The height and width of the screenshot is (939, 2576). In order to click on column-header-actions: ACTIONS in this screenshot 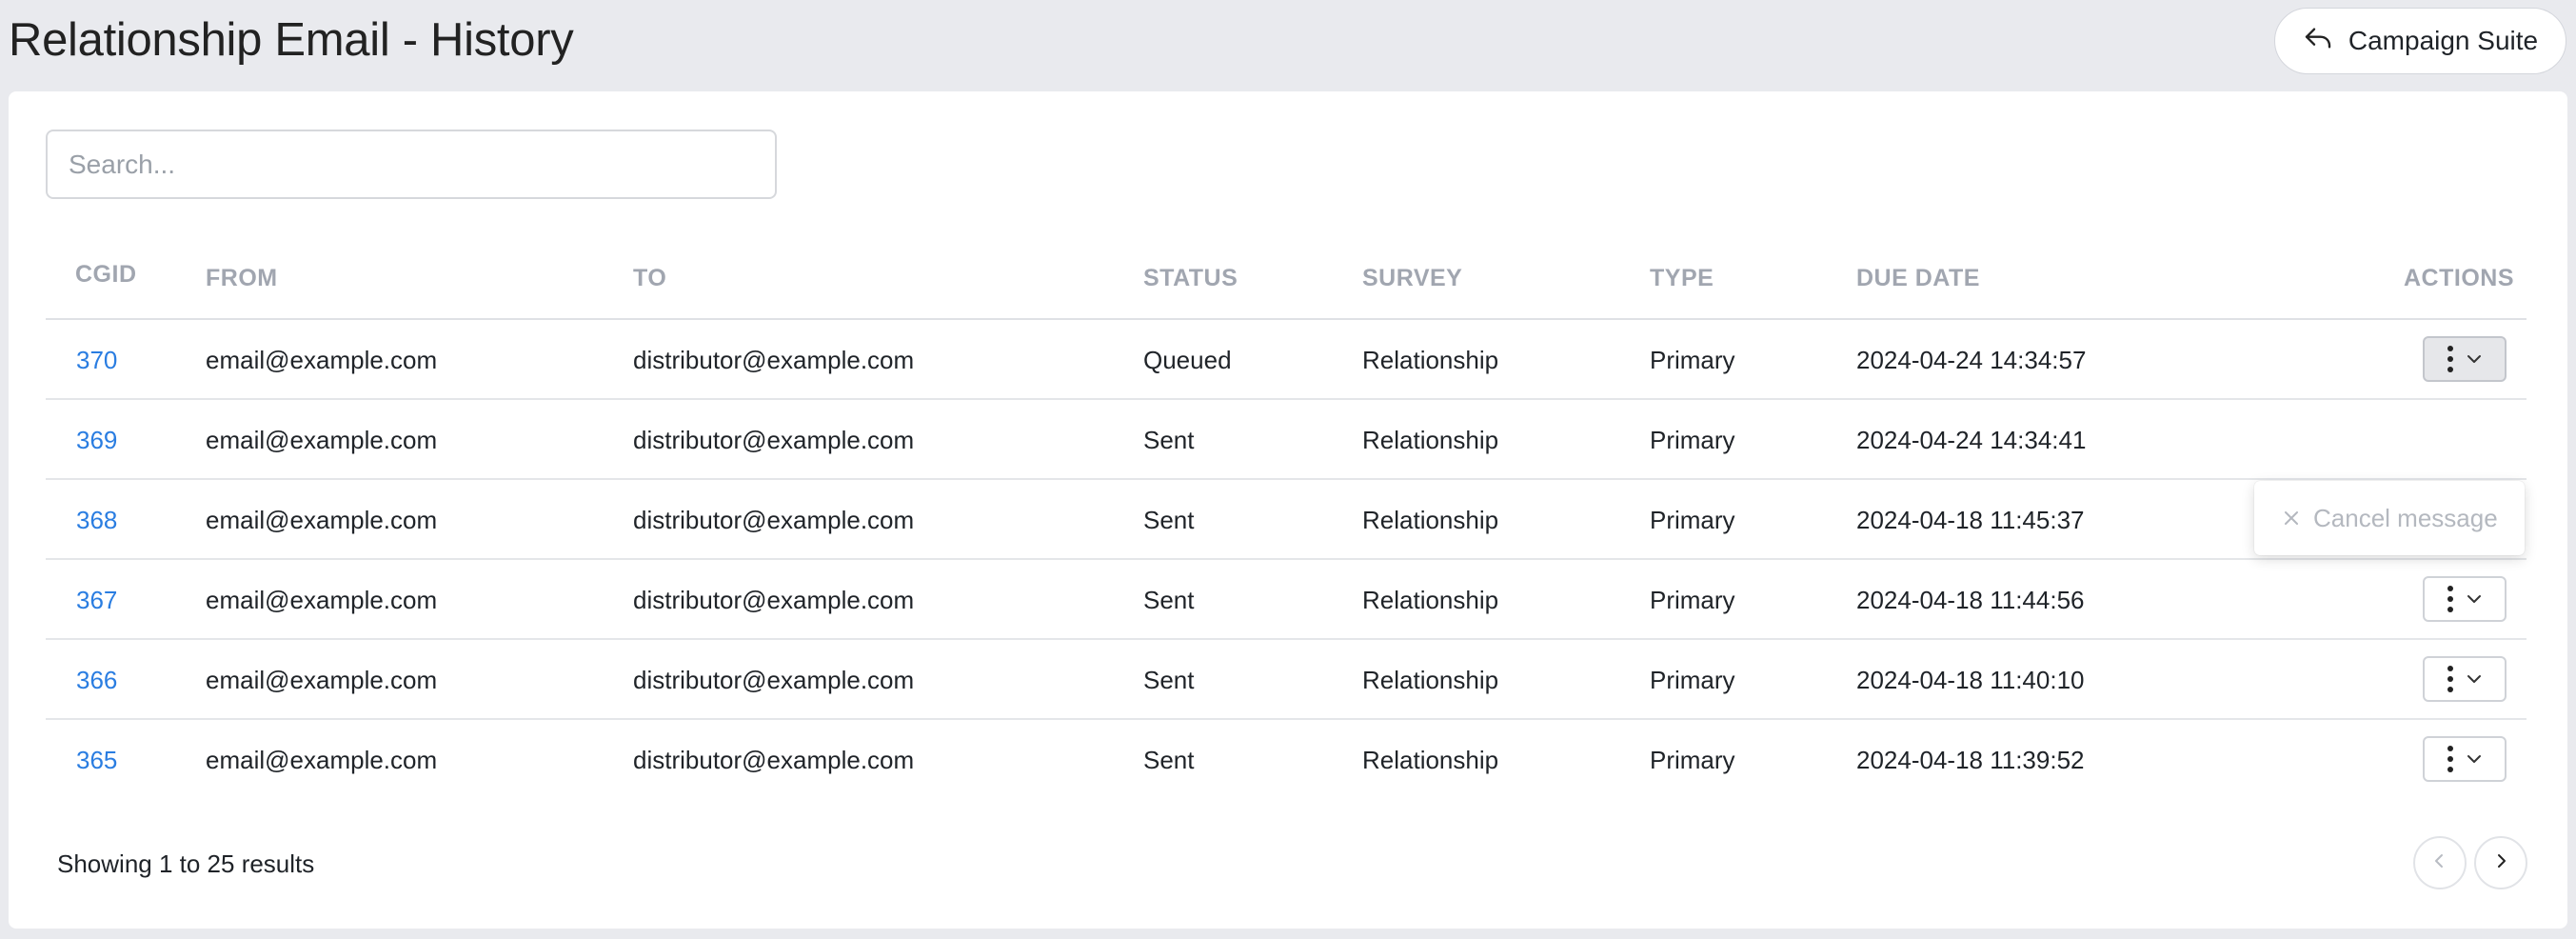, I will do `click(2459, 278)`.